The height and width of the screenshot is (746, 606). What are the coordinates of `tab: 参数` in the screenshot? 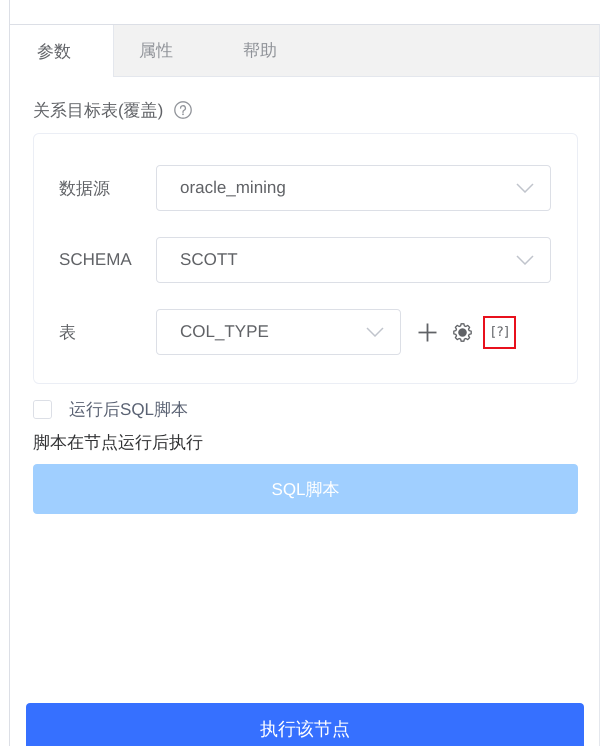 It's located at (62, 51).